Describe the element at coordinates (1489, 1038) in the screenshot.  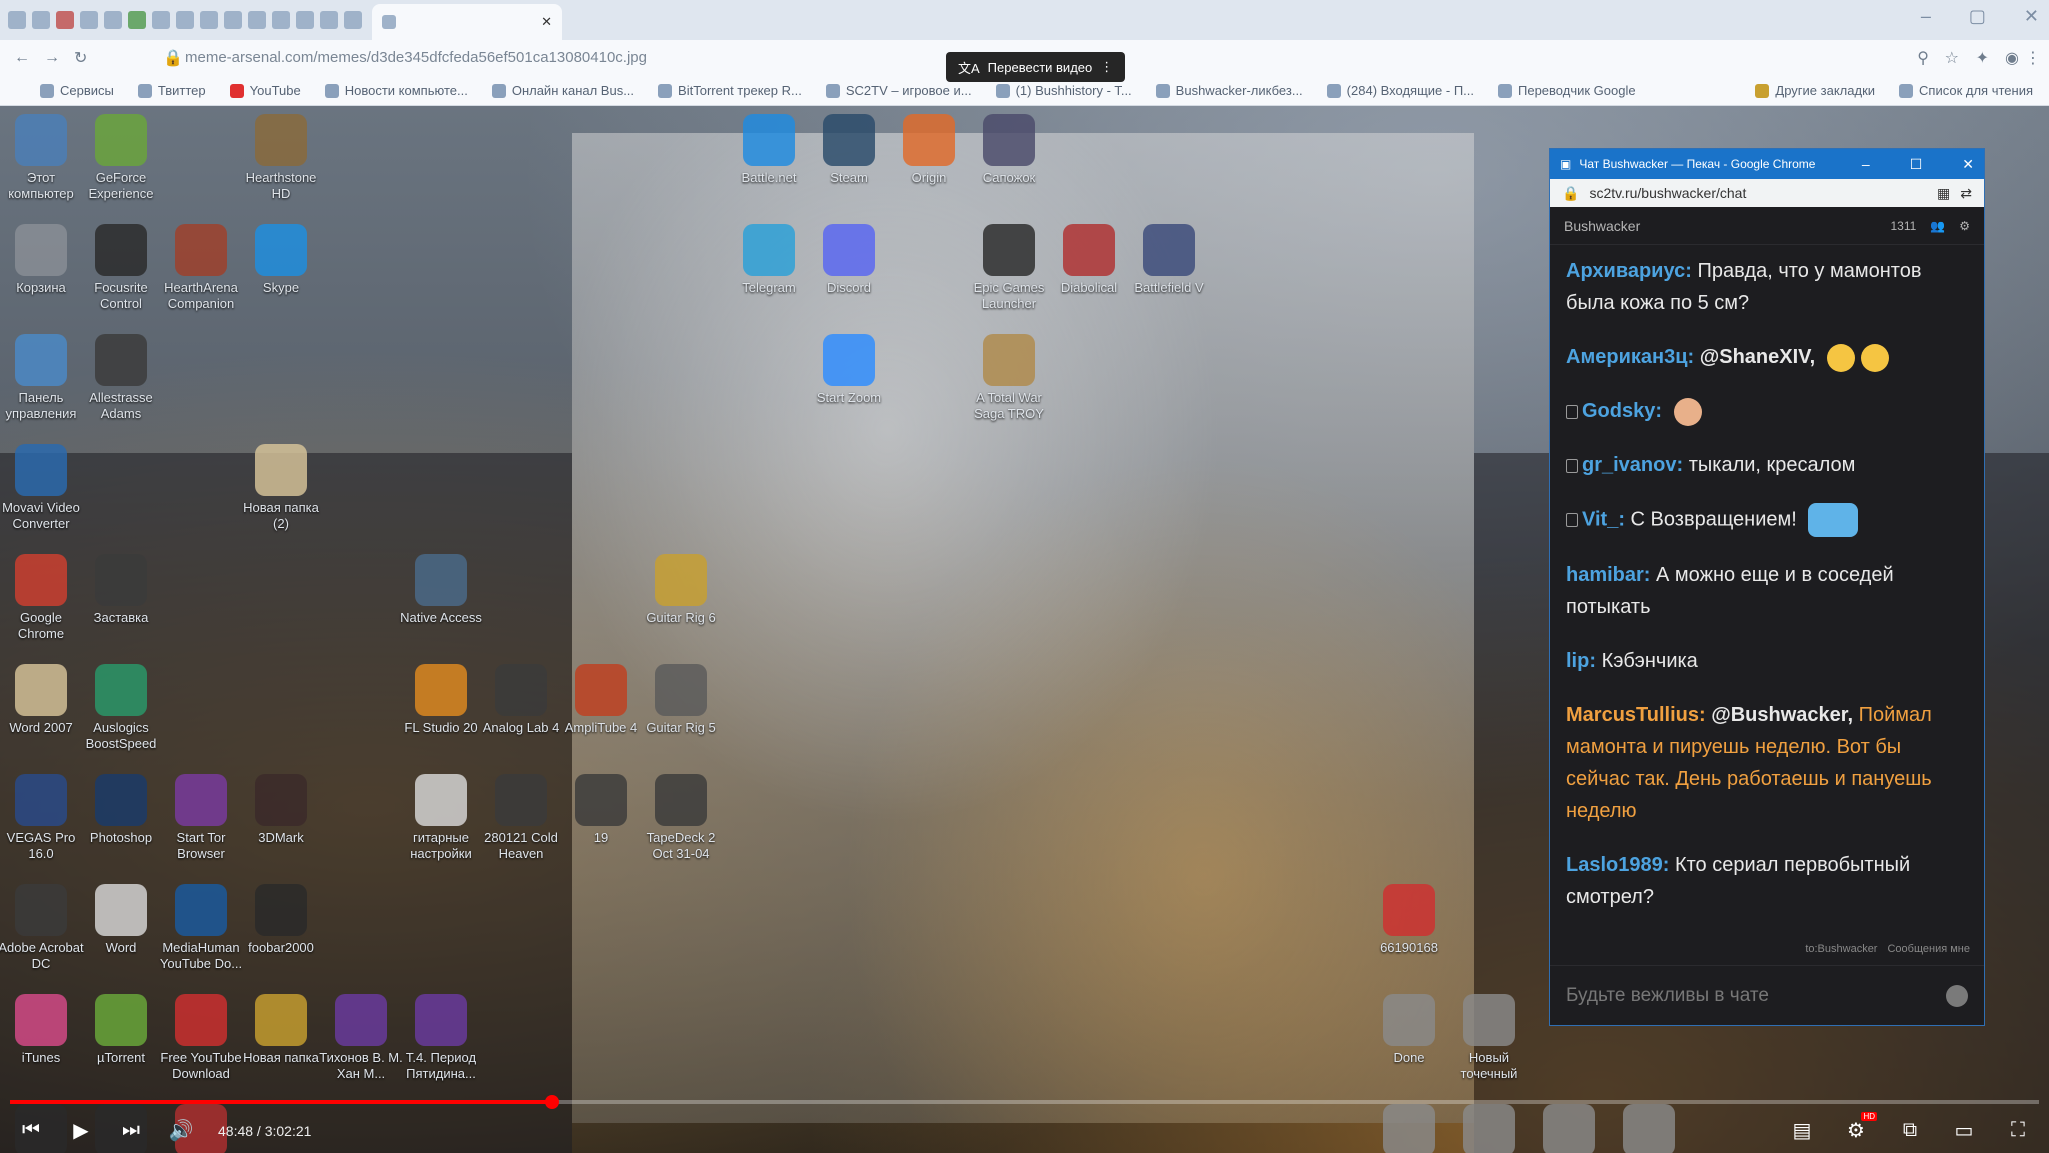
I see `desktop-icon: Новый точечный` at that location.